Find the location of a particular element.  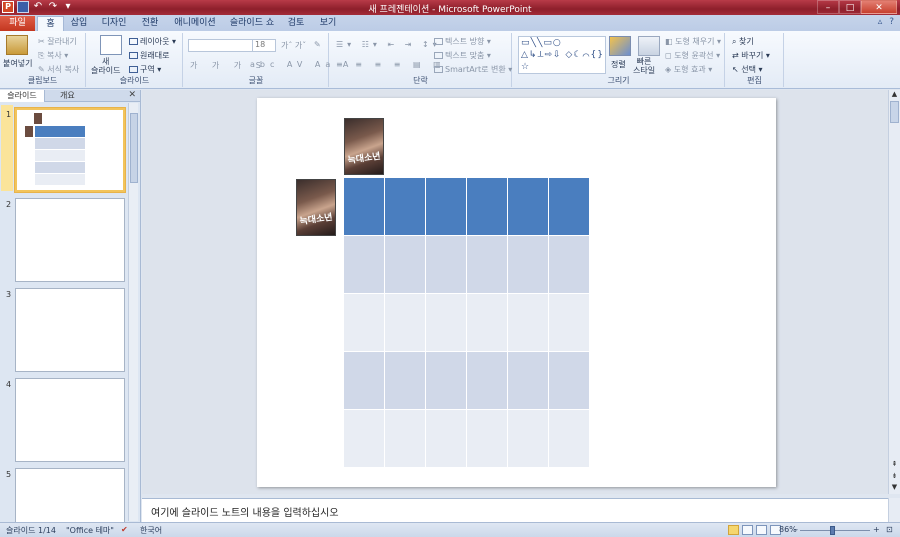

scroll-up-icon: ▲ is located at coordinates (894, 95).